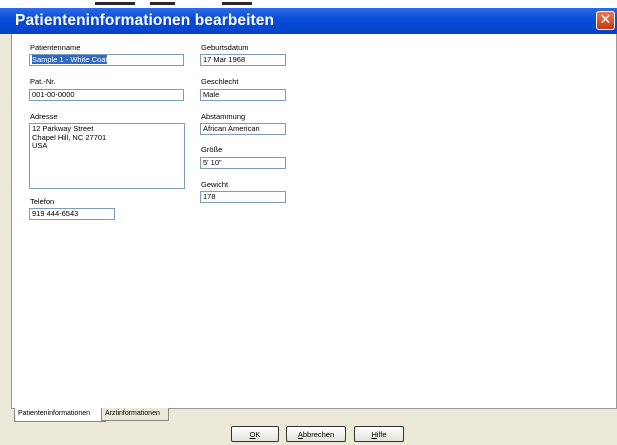  What do you see at coordinates (60, 415) in the screenshot?
I see `tab-patient-info: Patienteninformationen` at bounding box center [60, 415].